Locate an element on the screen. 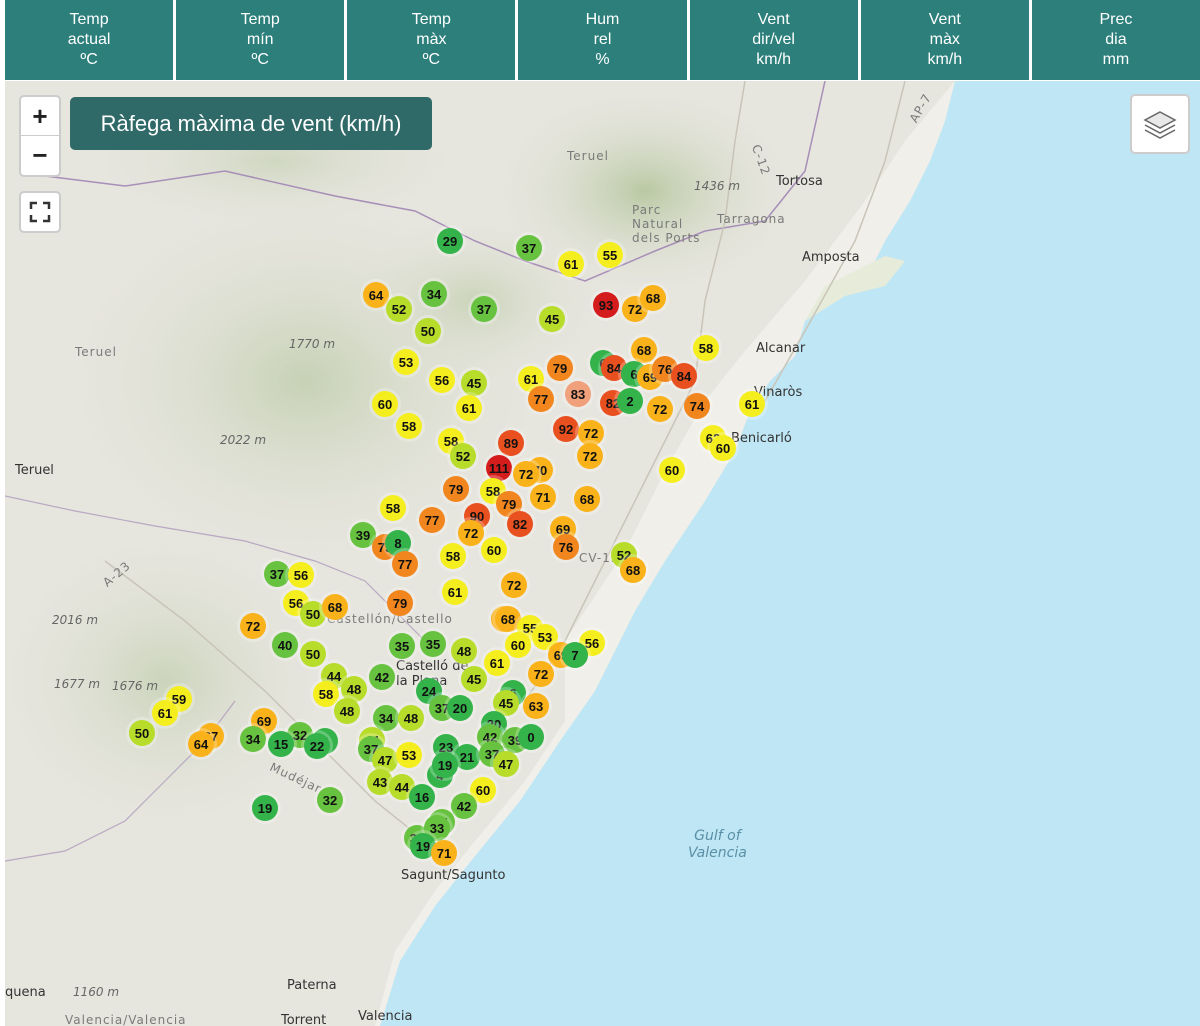 The height and width of the screenshot is (1026, 1200). station-marker: 7 is located at coordinates (575, 655).